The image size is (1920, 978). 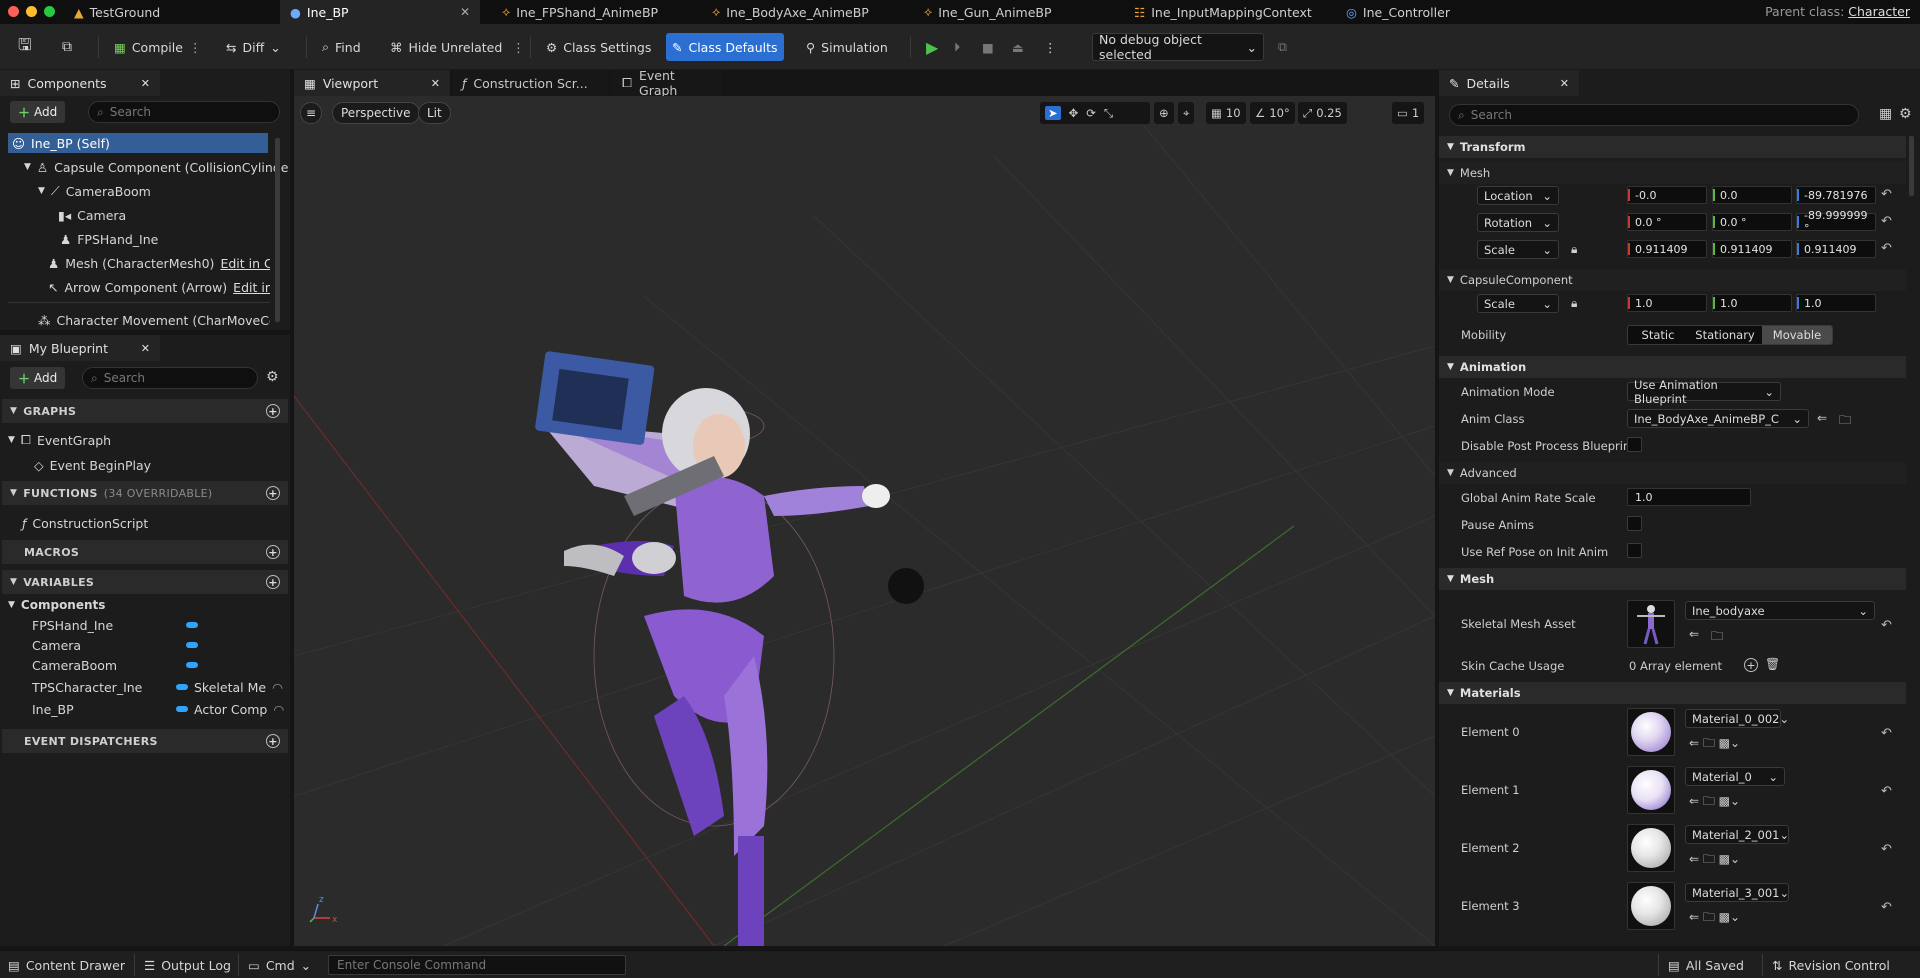 What do you see at coordinates (156, 167) in the screenshot?
I see `component-item-capsule: ▼ ♙ Capsule Component (CollisionCylinde` at bounding box center [156, 167].